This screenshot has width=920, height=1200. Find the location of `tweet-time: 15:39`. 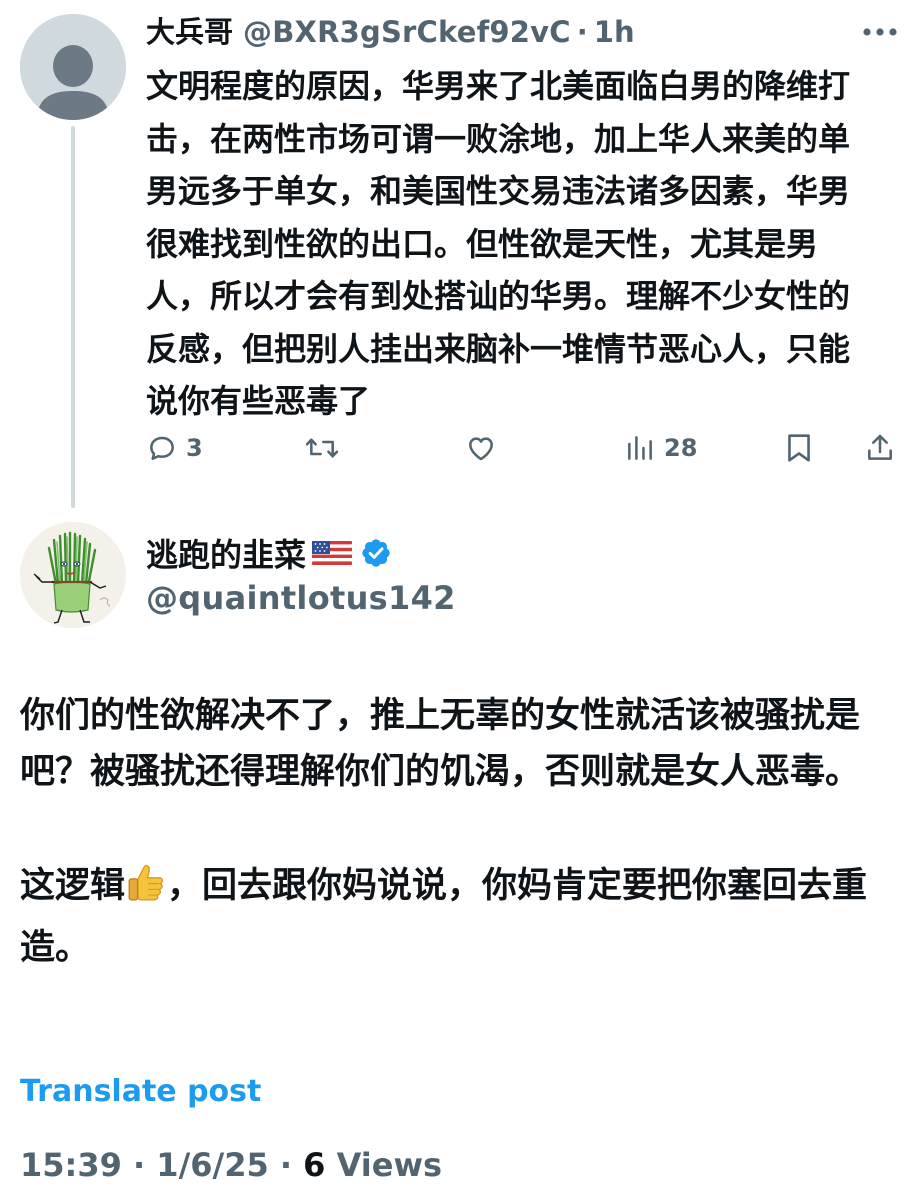

tweet-time: 15:39 is located at coordinates (71, 1165).